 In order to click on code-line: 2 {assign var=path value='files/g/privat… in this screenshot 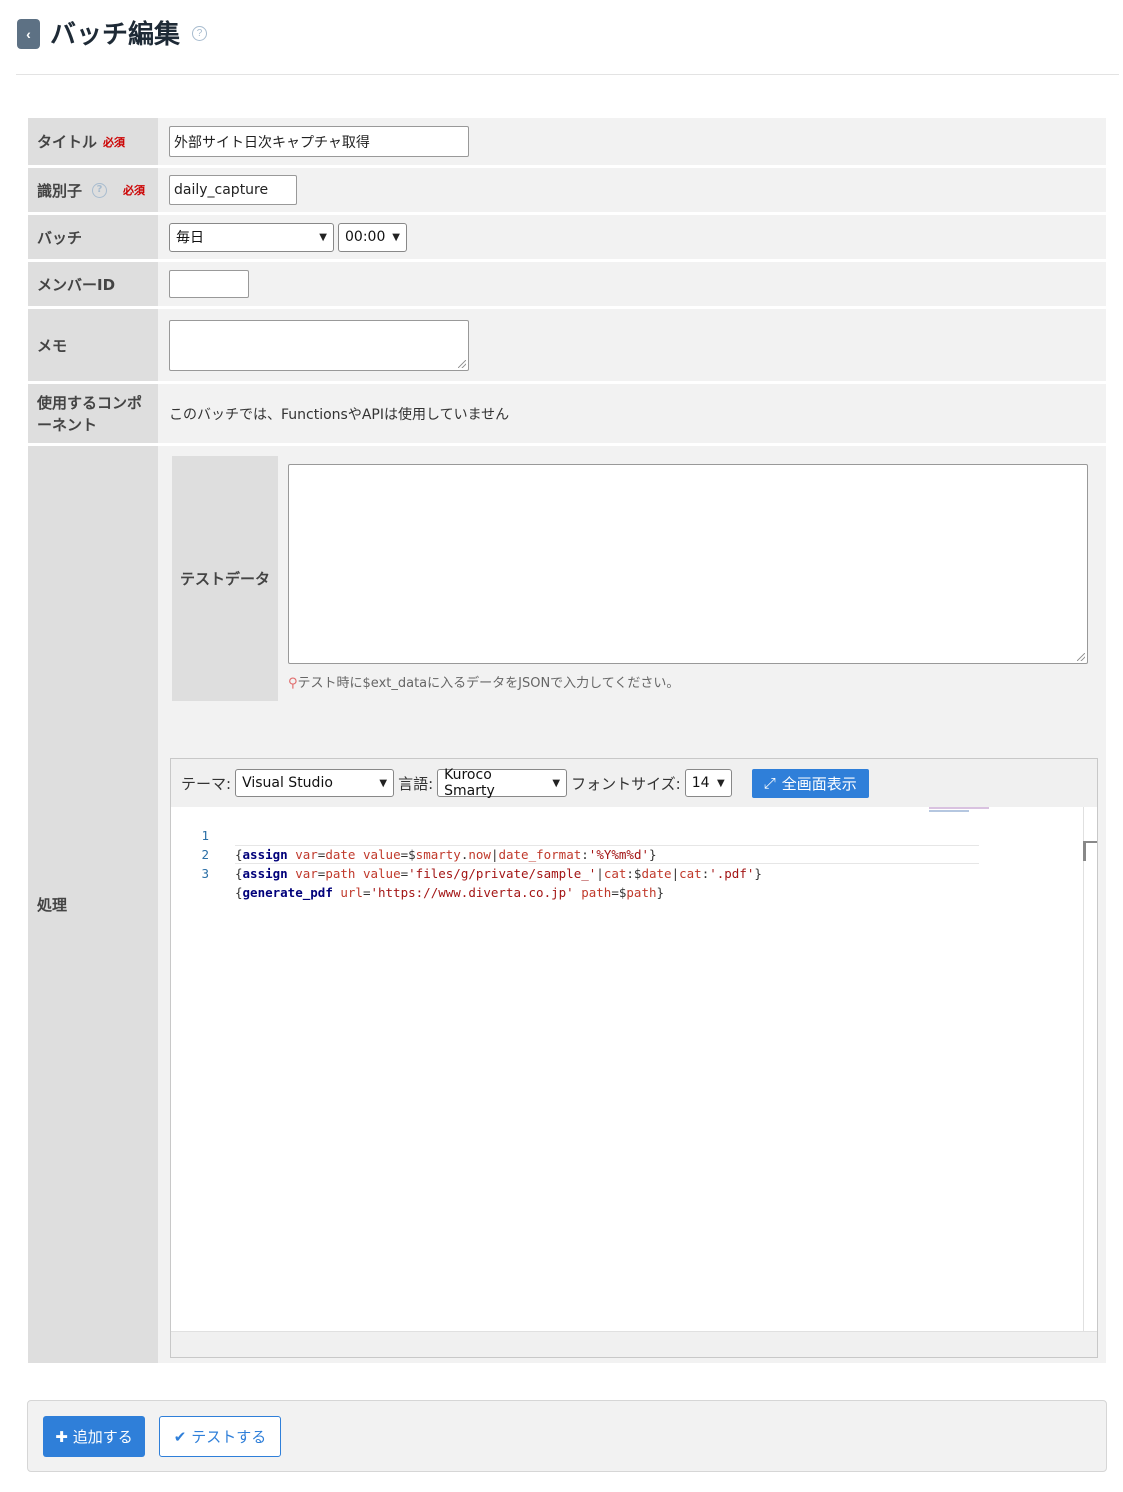, I will do `click(466, 853)`.